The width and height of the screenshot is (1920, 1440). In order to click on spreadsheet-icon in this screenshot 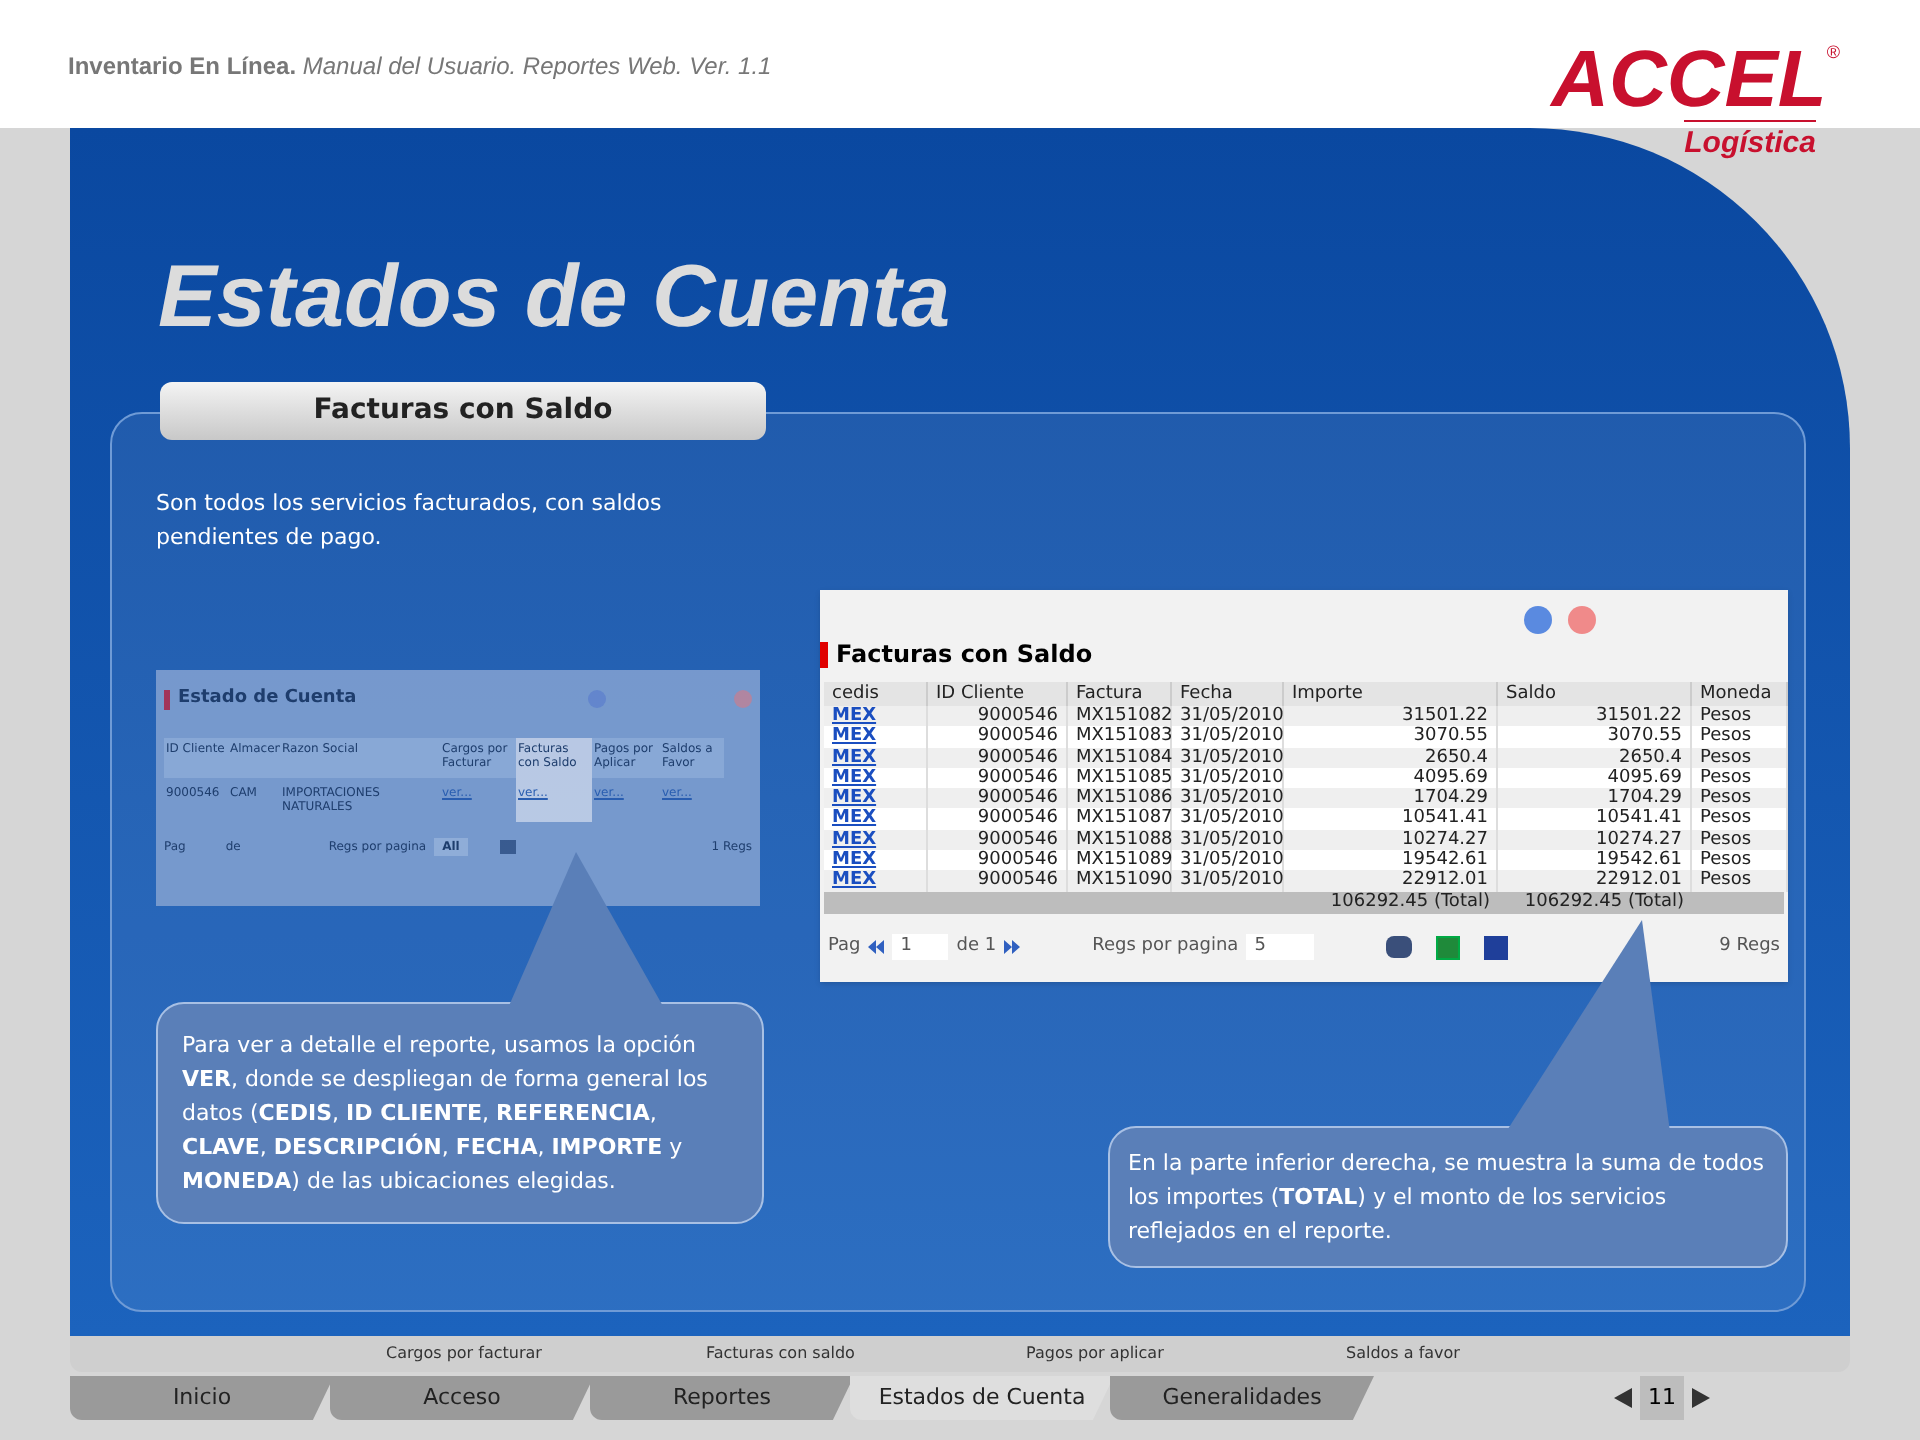, I will do `click(1448, 947)`.